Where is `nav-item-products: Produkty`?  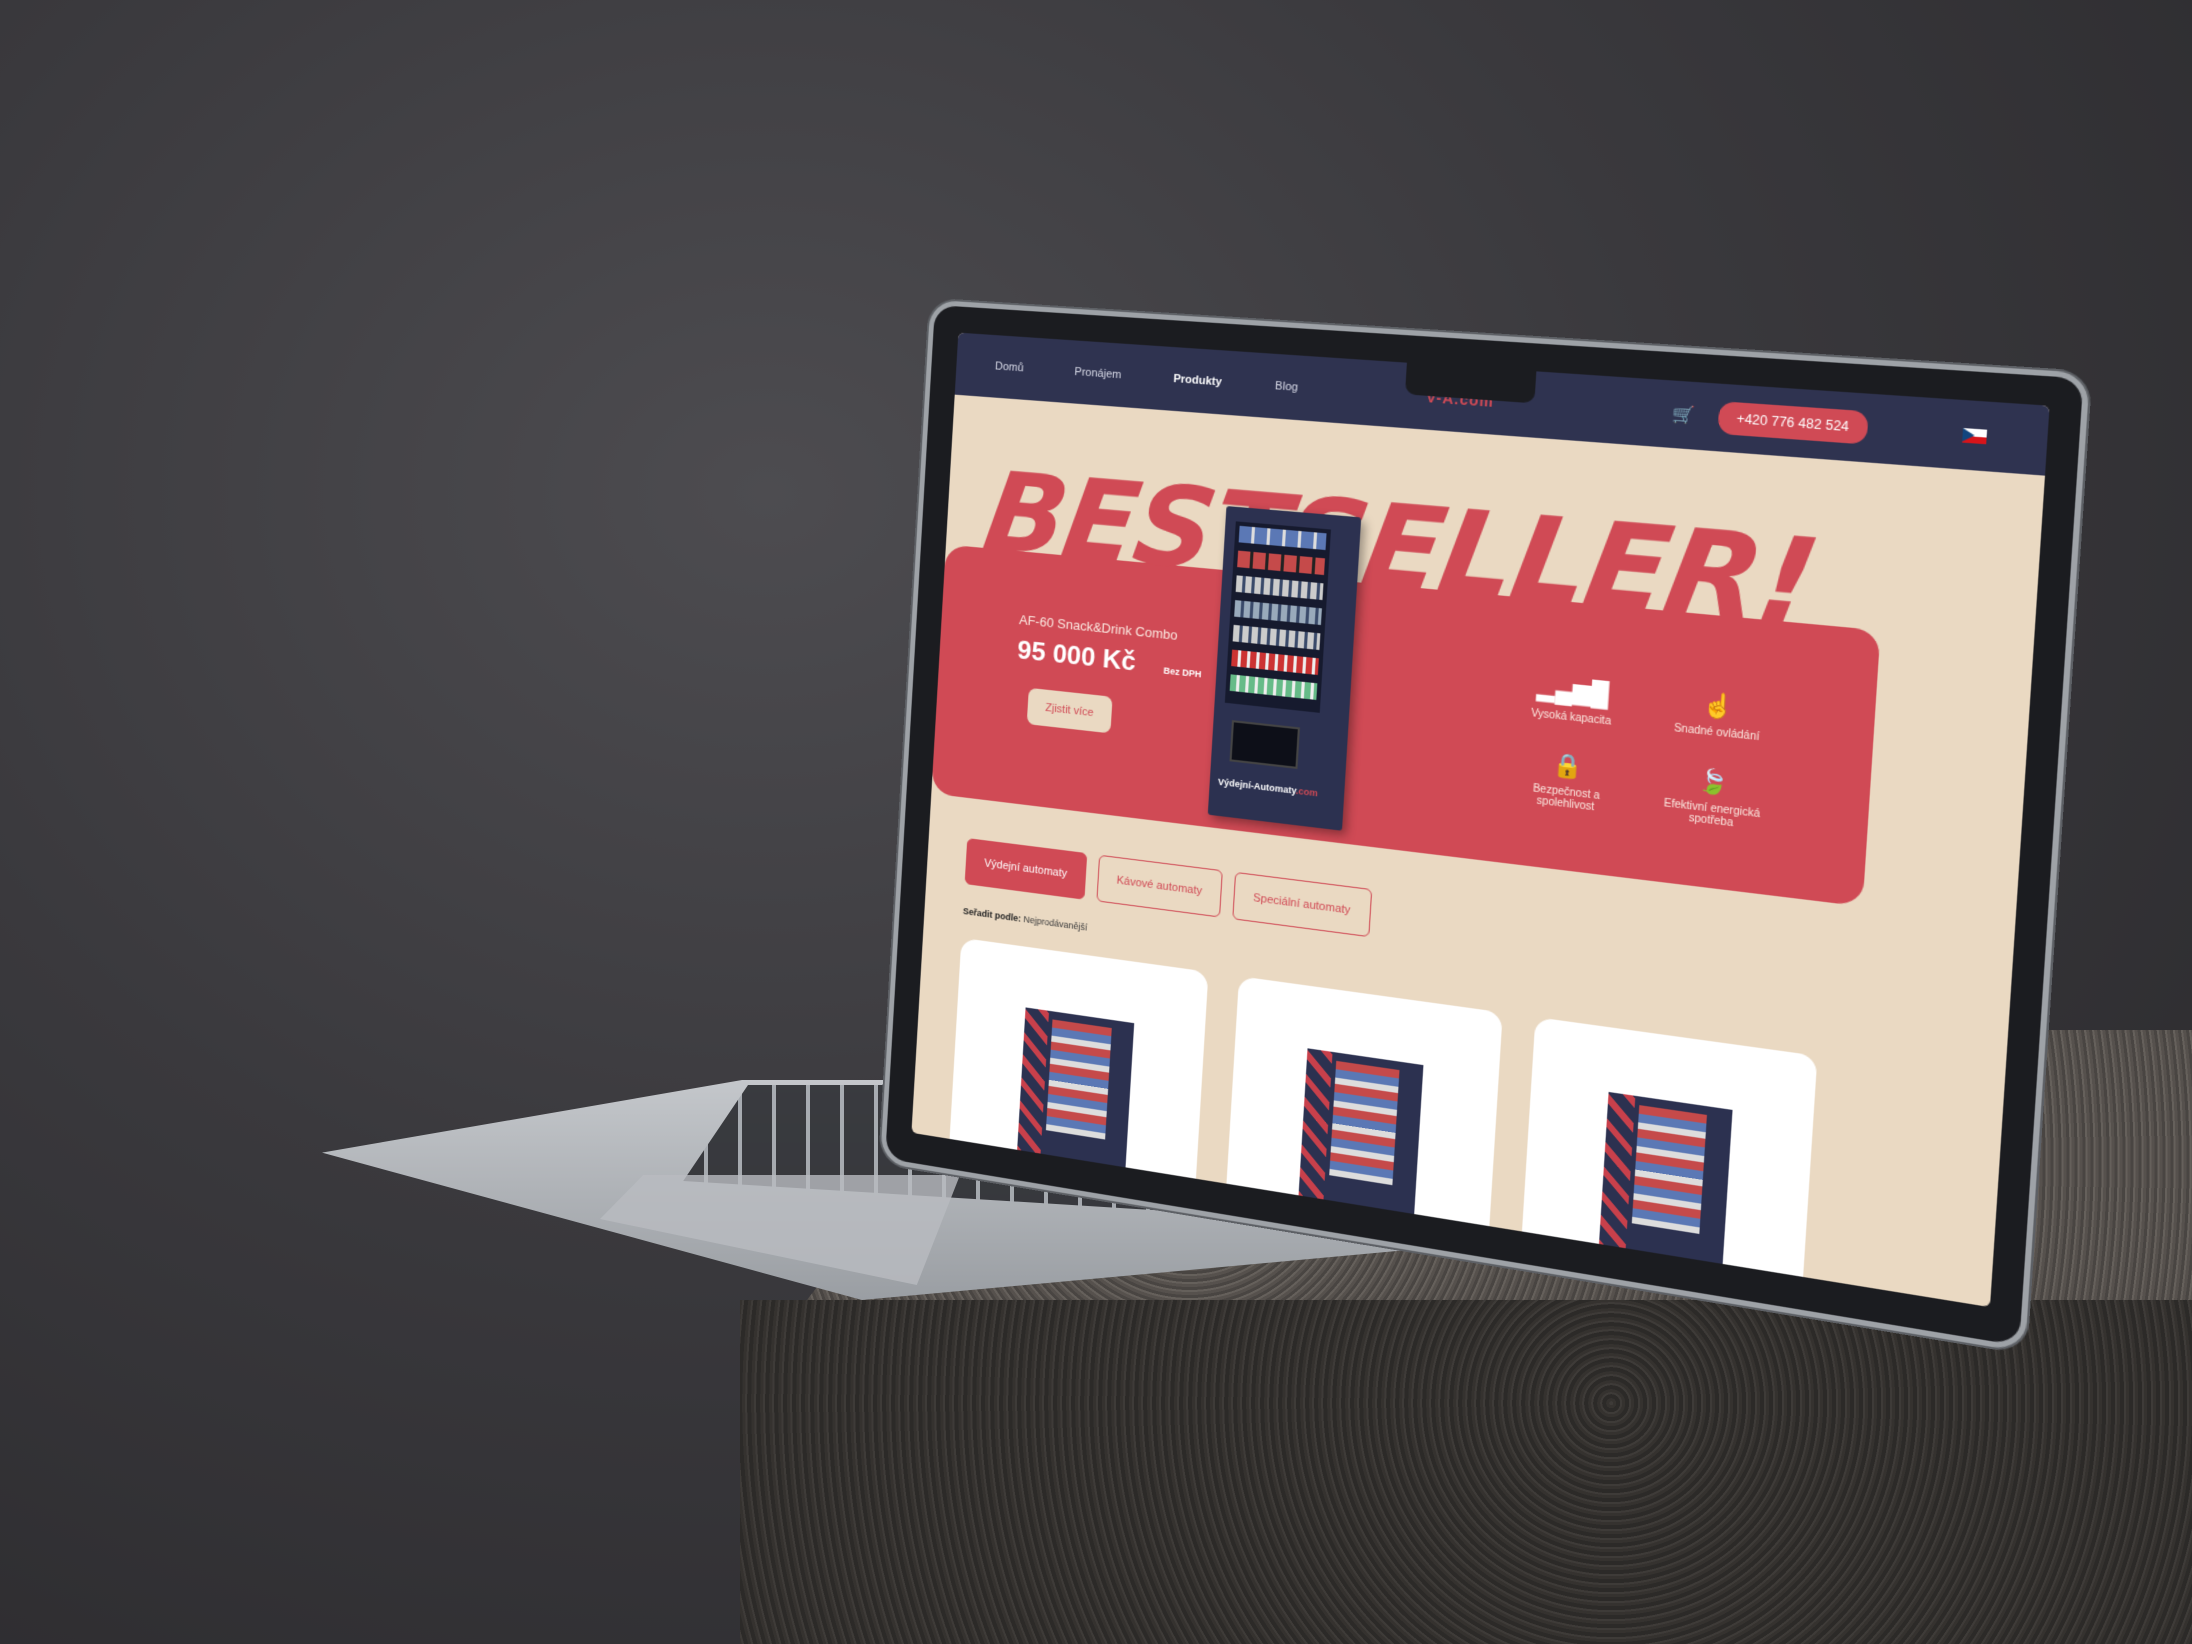 nav-item-products: Produkty is located at coordinates (1197, 381).